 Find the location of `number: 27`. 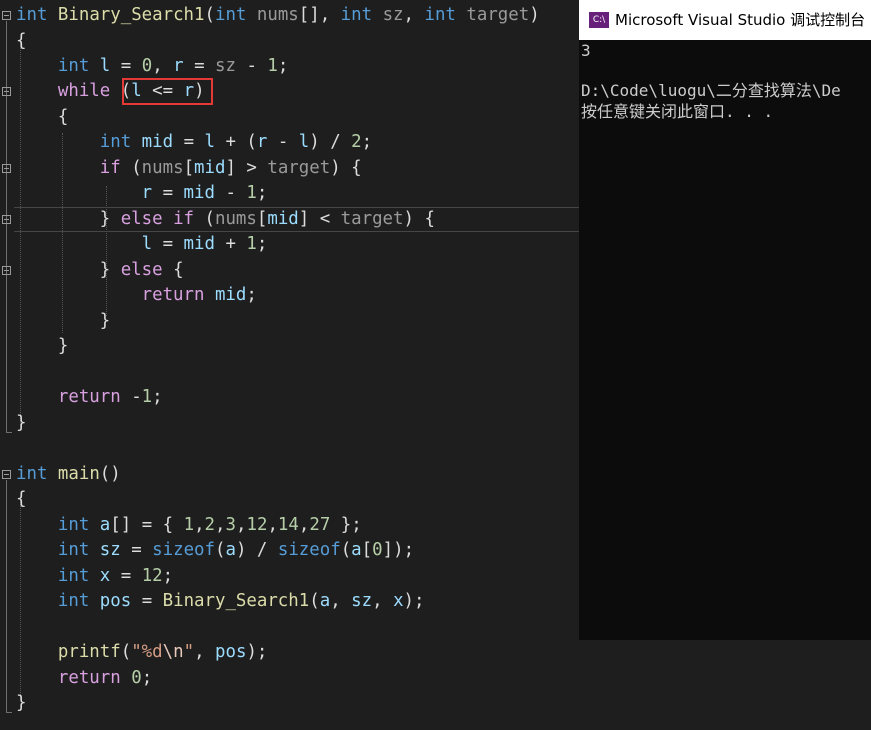

number: 27 is located at coordinates (320, 525).